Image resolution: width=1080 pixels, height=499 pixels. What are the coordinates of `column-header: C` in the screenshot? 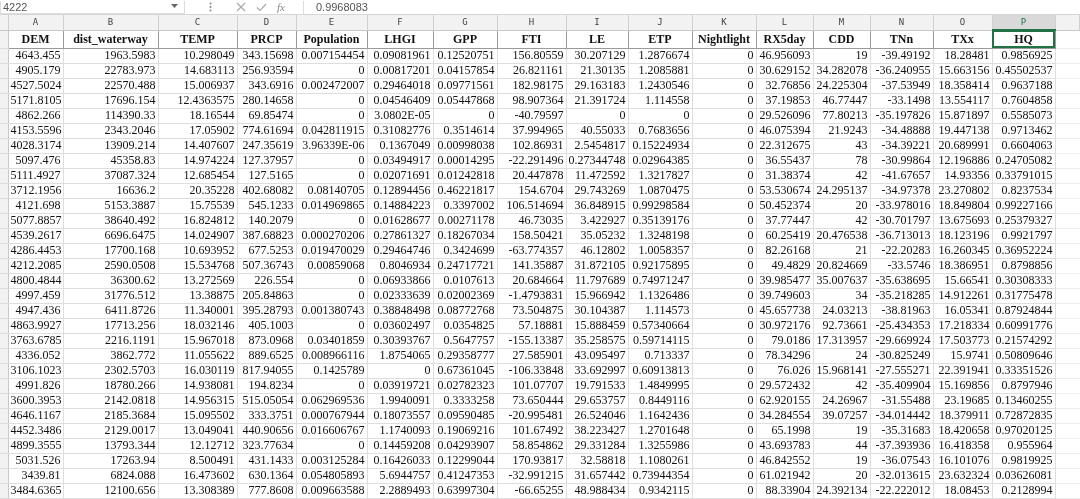 It's located at (197, 22).